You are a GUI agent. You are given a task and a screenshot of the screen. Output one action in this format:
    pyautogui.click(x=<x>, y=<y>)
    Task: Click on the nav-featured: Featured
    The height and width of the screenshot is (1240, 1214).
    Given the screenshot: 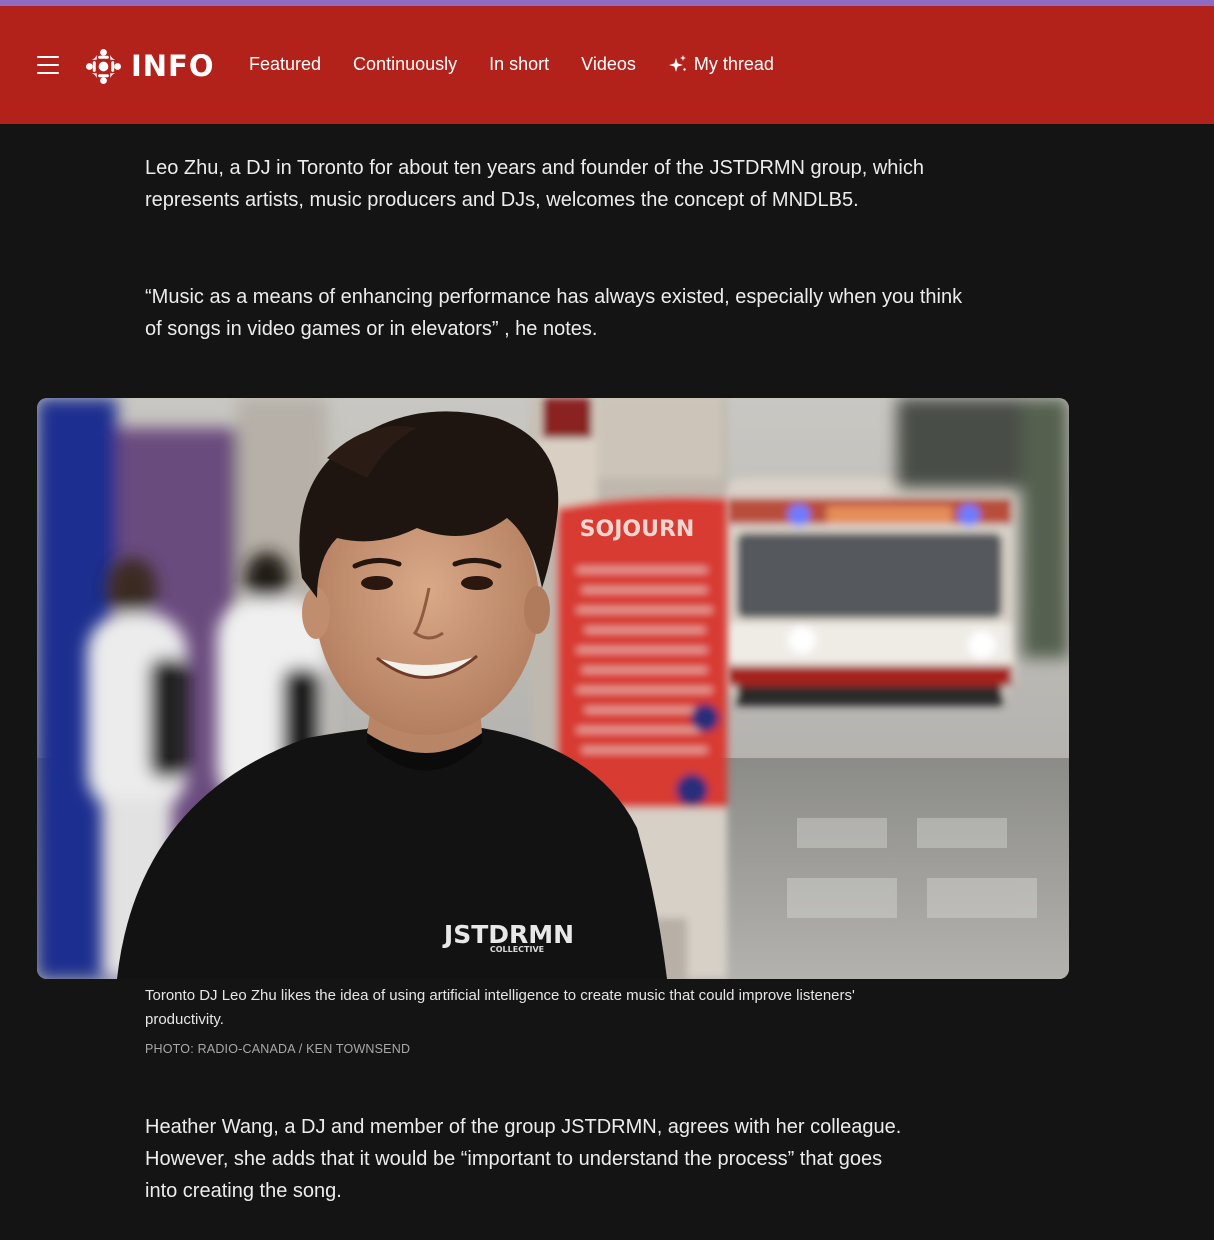 What is the action you would take?
    pyautogui.click(x=285, y=64)
    